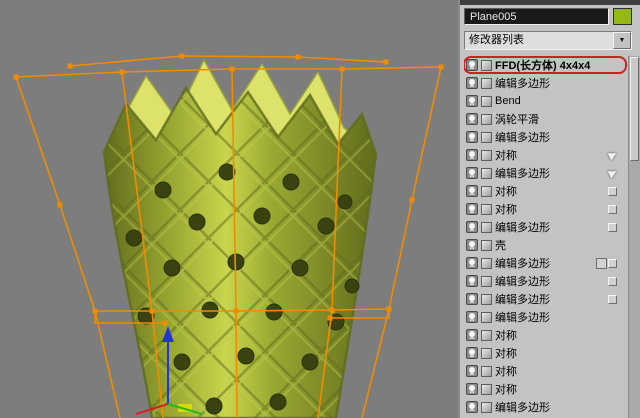 This screenshot has width=640, height=418. I want to click on modifier-label: FFD(长方体) 4x4x4, so click(543, 66).